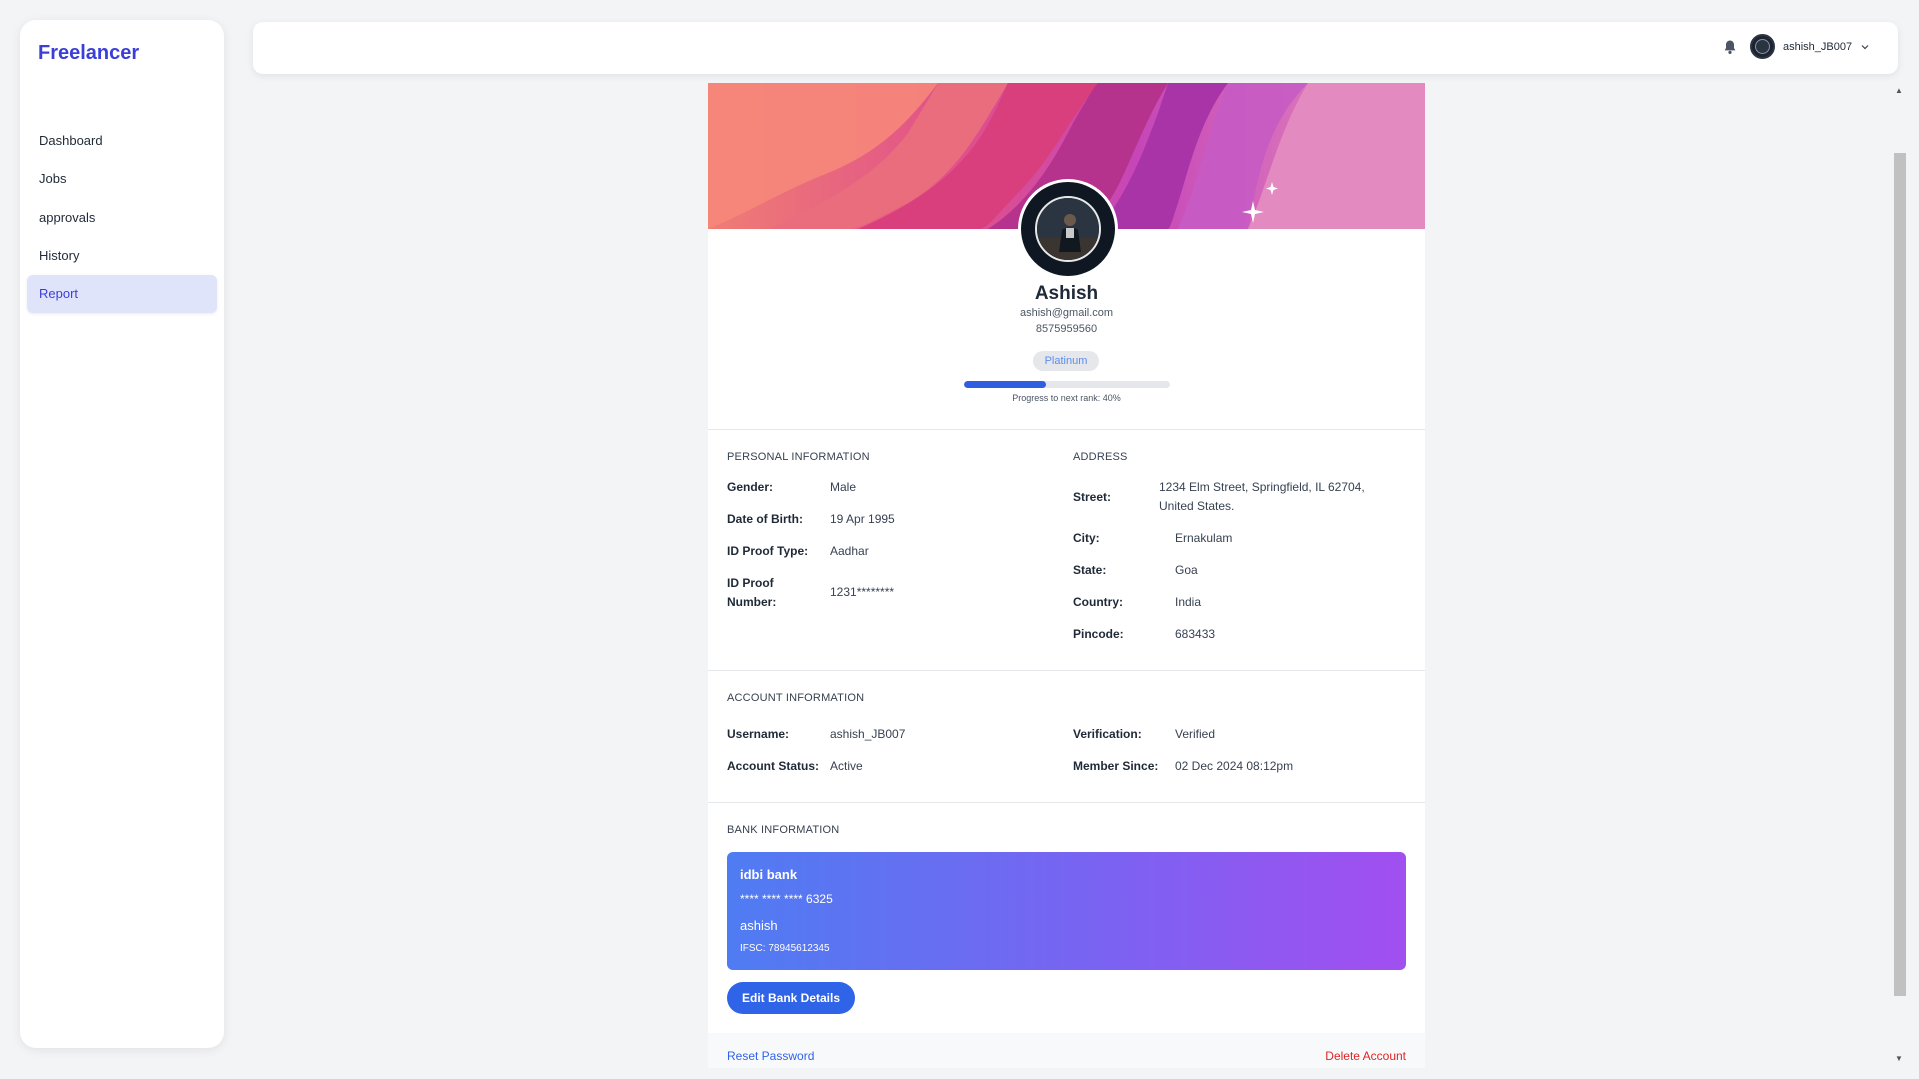 The height and width of the screenshot is (1079, 1919). What do you see at coordinates (1204, 538) in the screenshot?
I see `city-value: Ernakulam` at bounding box center [1204, 538].